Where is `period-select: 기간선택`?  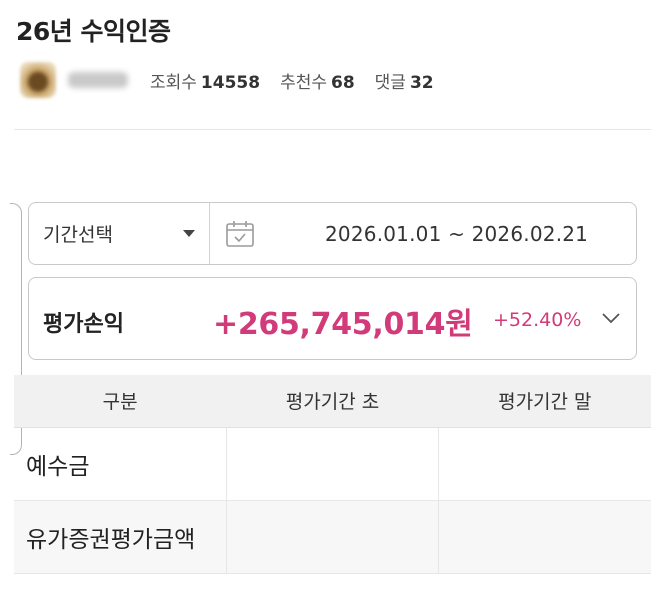
period-select: 기간선택 is located at coordinates (119, 233).